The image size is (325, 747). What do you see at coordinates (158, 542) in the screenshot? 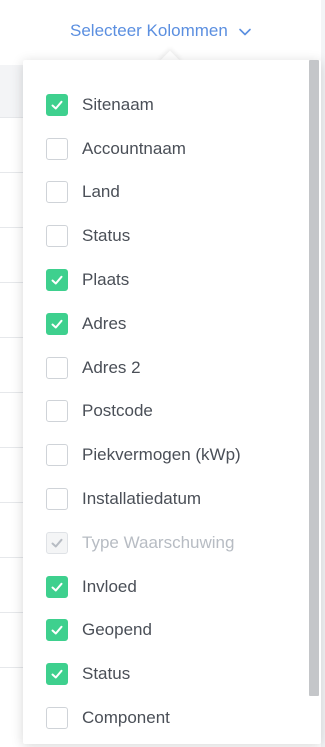
I see `column-option-label: Type Waarschuwing` at bounding box center [158, 542].